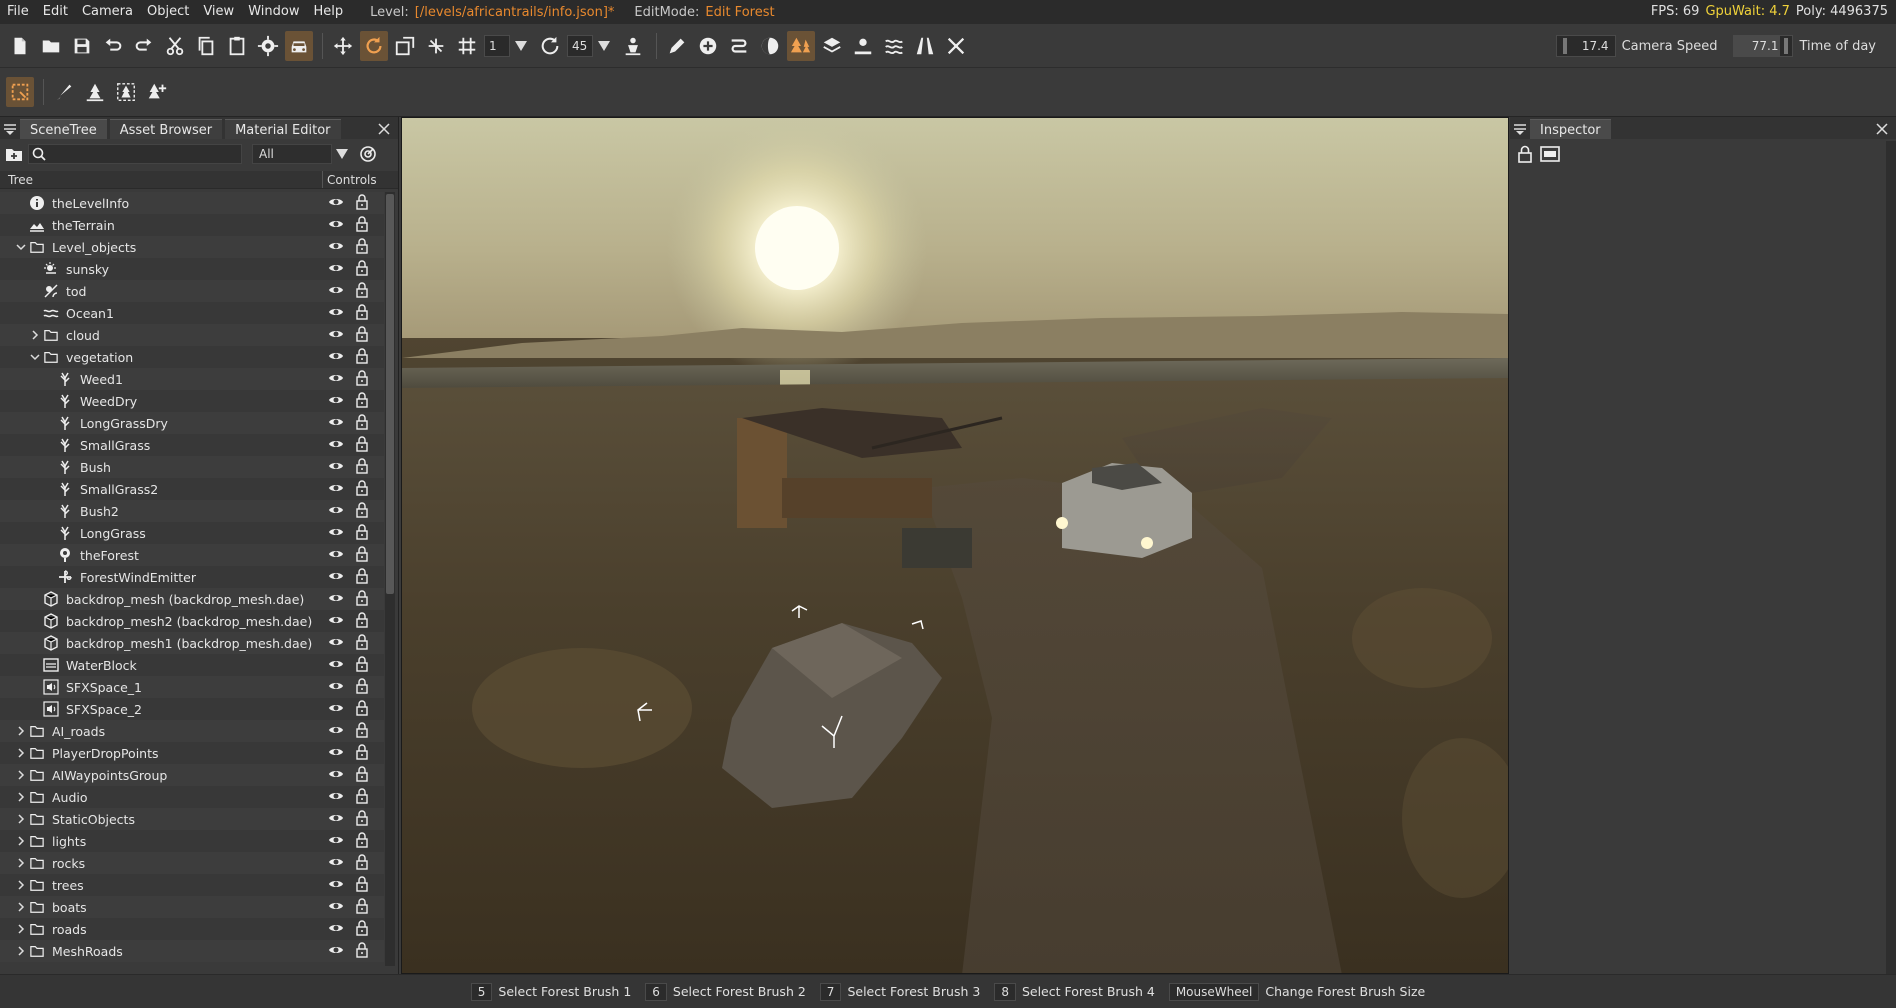  What do you see at coordinates (192, 511) in the screenshot?
I see `tree-row: Bush2` at bounding box center [192, 511].